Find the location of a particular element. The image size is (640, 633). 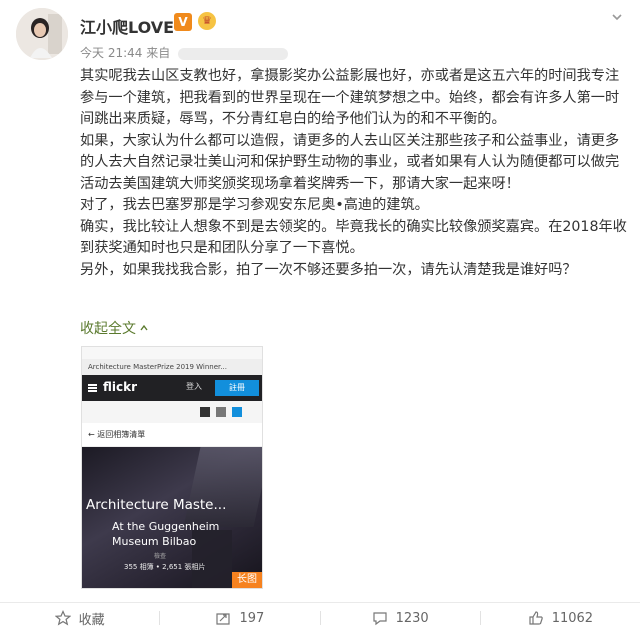

thumb-back-link: ← 返回相簿清單 is located at coordinates (172, 435).